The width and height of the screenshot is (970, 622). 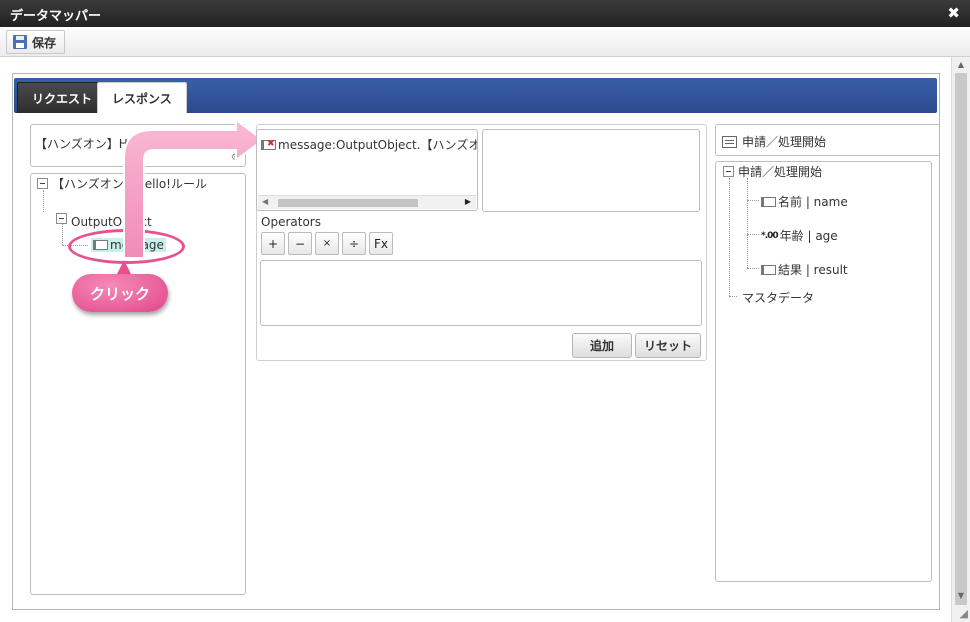 I want to click on target-field-result: 結果 | result, so click(x=804, y=269).